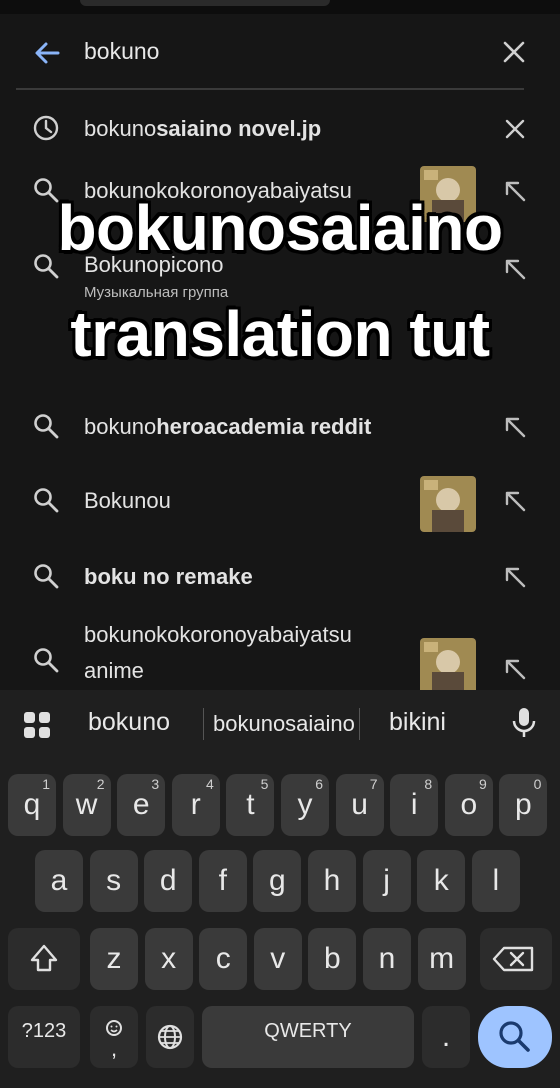 The height and width of the screenshot is (1088, 560). I want to click on key-label: g, so click(277, 880).